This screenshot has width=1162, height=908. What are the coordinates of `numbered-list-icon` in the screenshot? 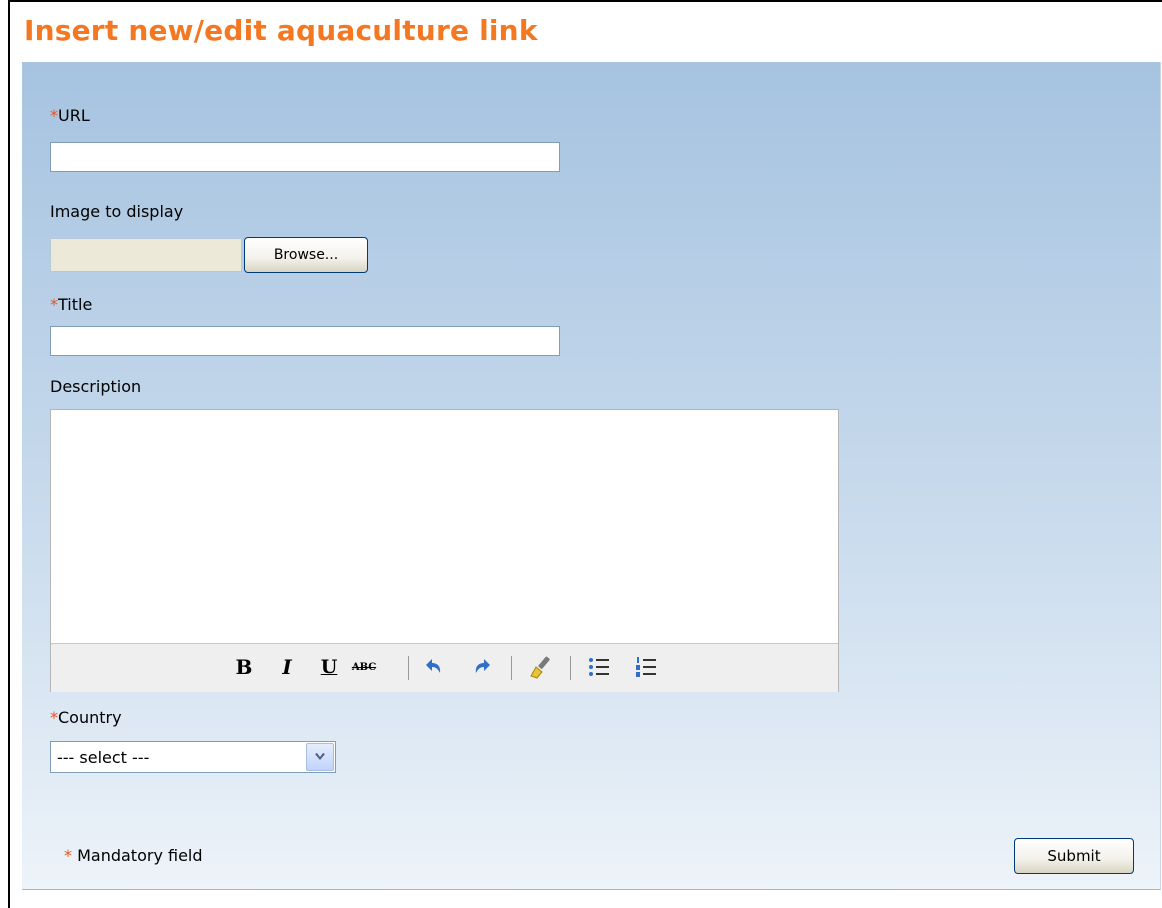 It's located at (646, 667).